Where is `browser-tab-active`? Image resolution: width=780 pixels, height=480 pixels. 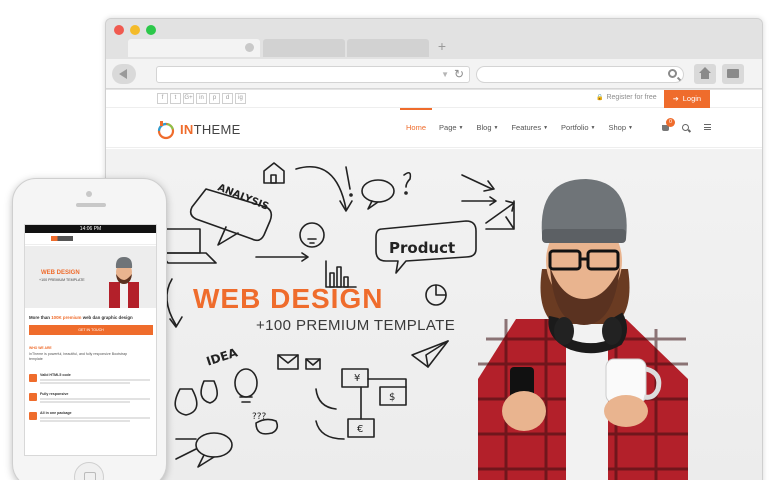 browser-tab-active is located at coordinates (194, 48).